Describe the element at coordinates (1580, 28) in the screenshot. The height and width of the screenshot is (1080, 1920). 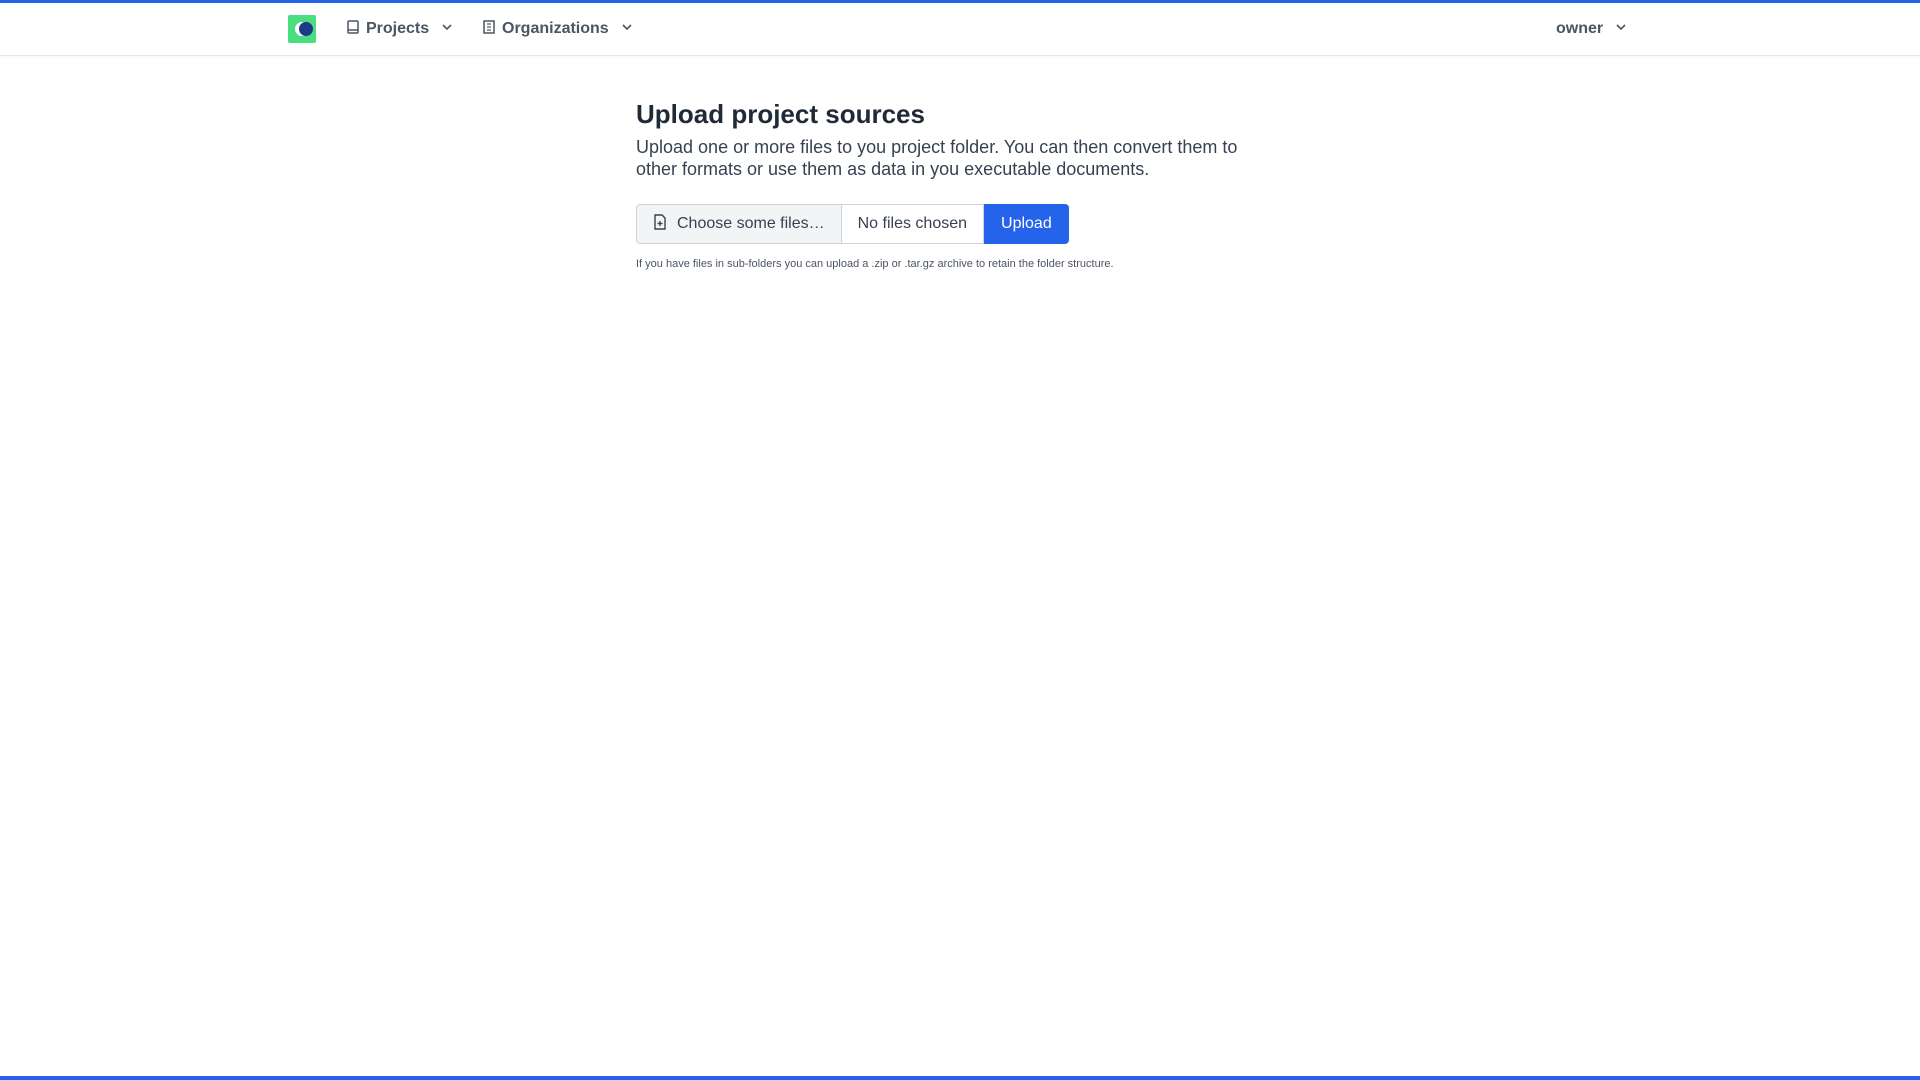
I see `user-menu-label: owner` at that location.